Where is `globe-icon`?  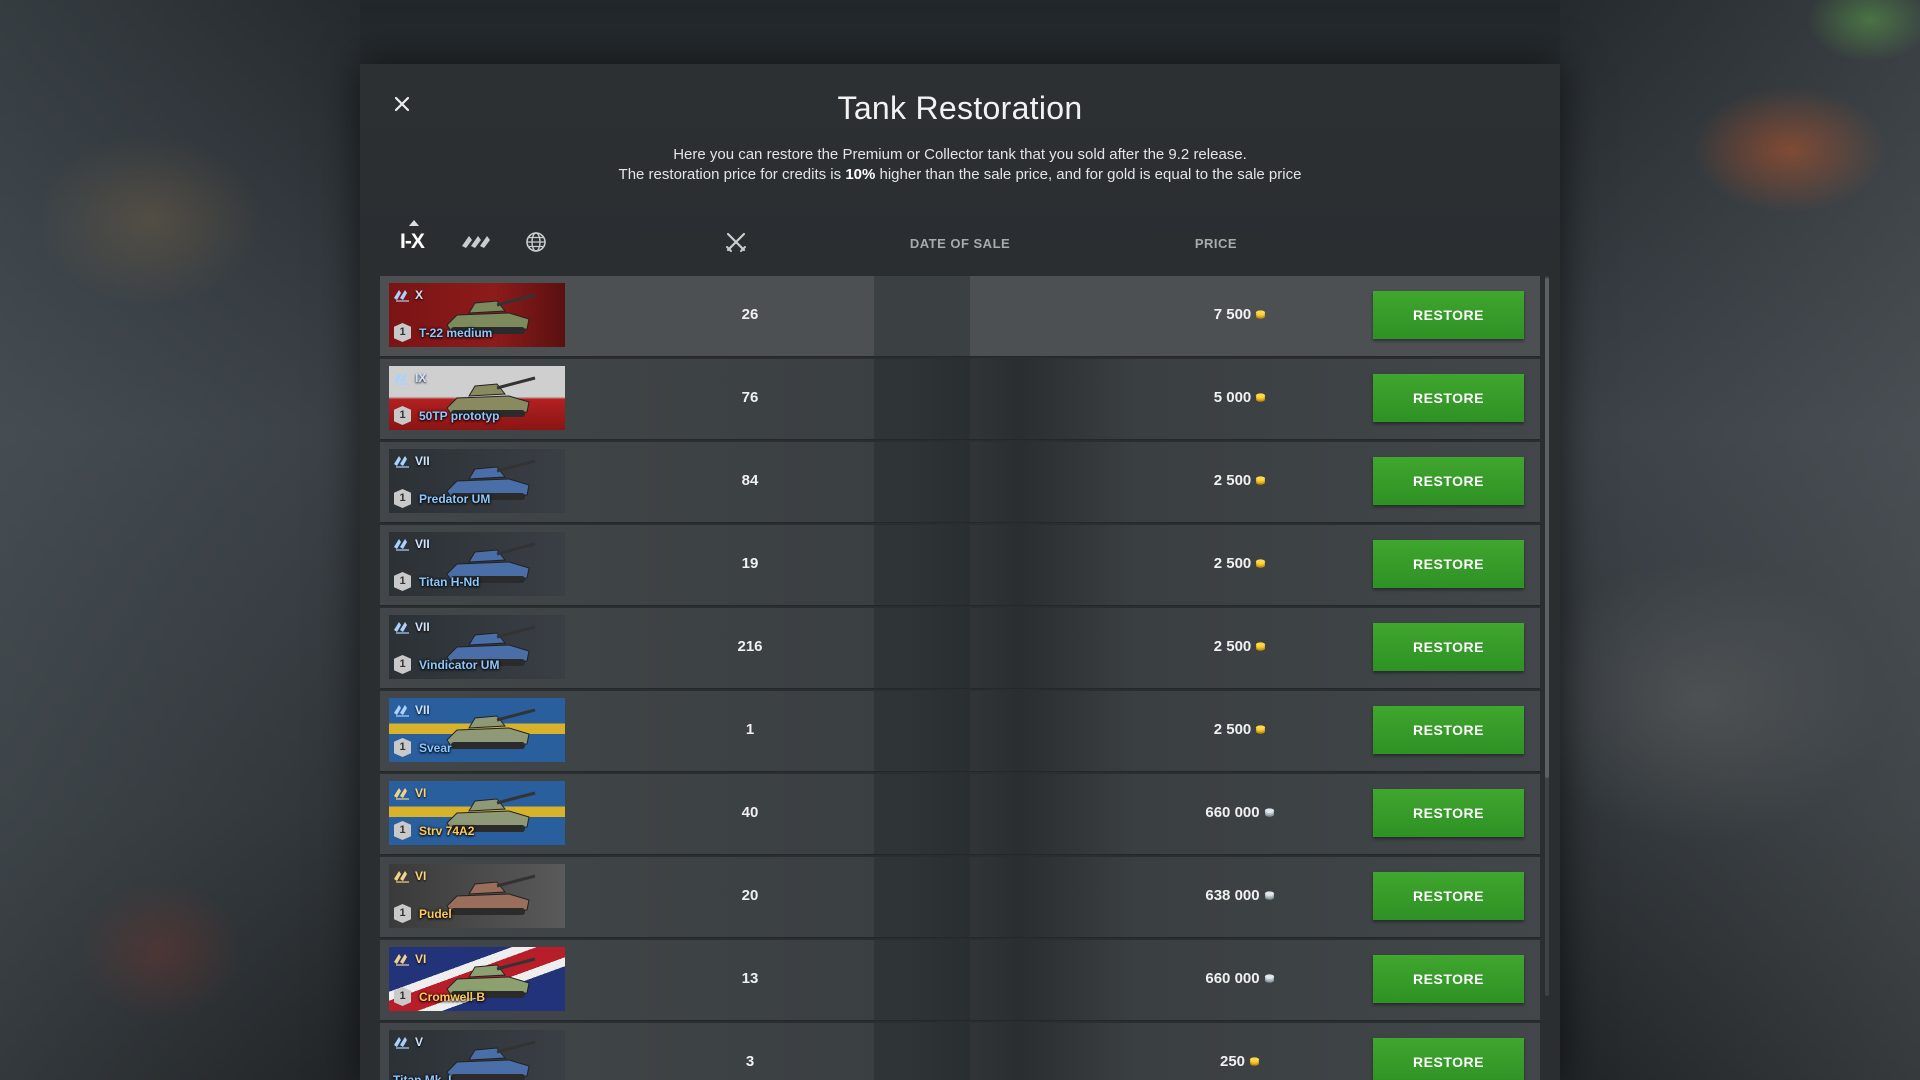 globe-icon is located at coordinates (536, 242).